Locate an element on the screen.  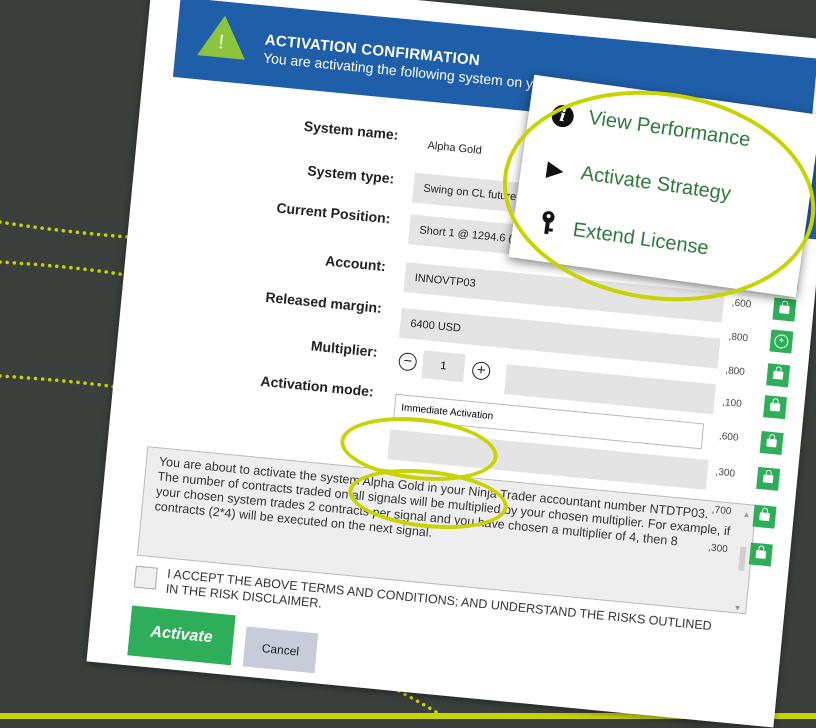
warning-icon: ! is located at coordinates (223, 36).